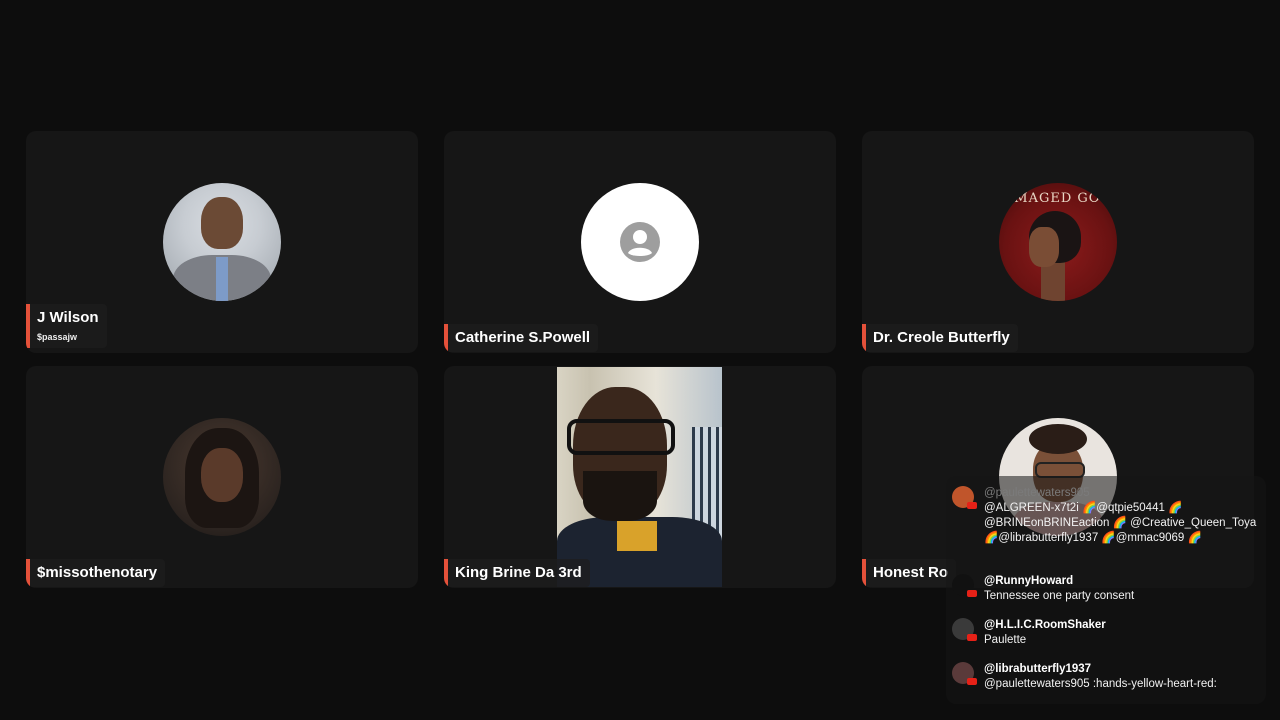 The width and height of the screenshot is (1280, 720). I want to click on participant-tile-catherine: Catherine S.Powell, so click(640, 242).